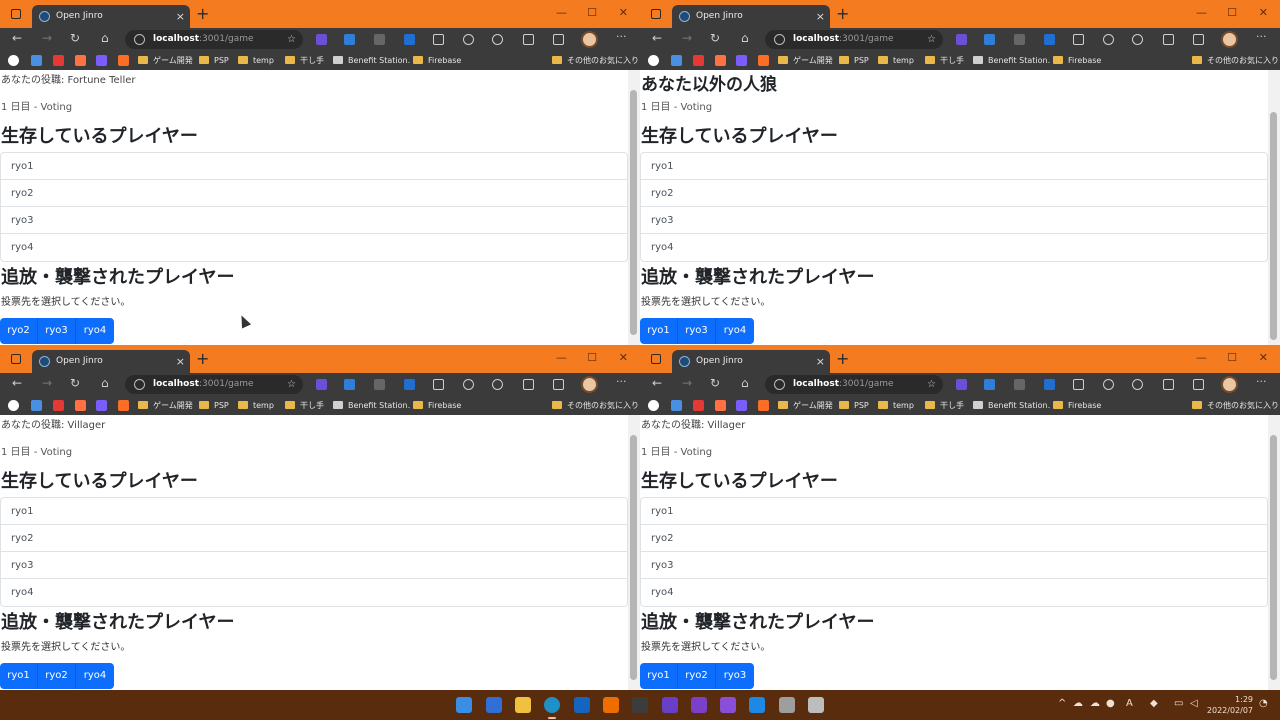 The image size is (1280, 720). I want to click on show-hidden-icons-icon: ^, so click(1062, 703).